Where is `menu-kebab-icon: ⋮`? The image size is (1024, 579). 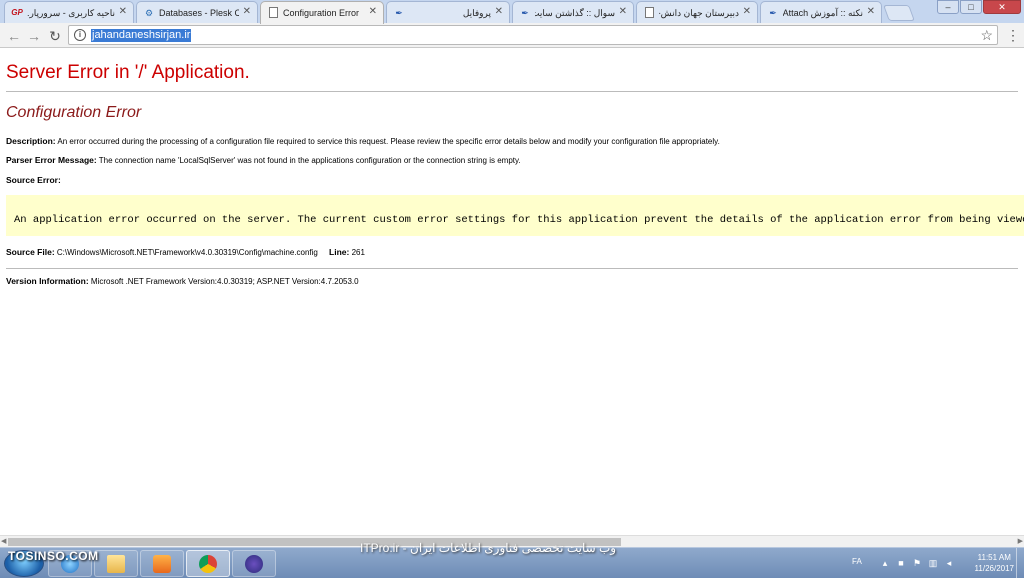
menu-kebab-icon: ⋮ is located at coordinates (1013, 35).